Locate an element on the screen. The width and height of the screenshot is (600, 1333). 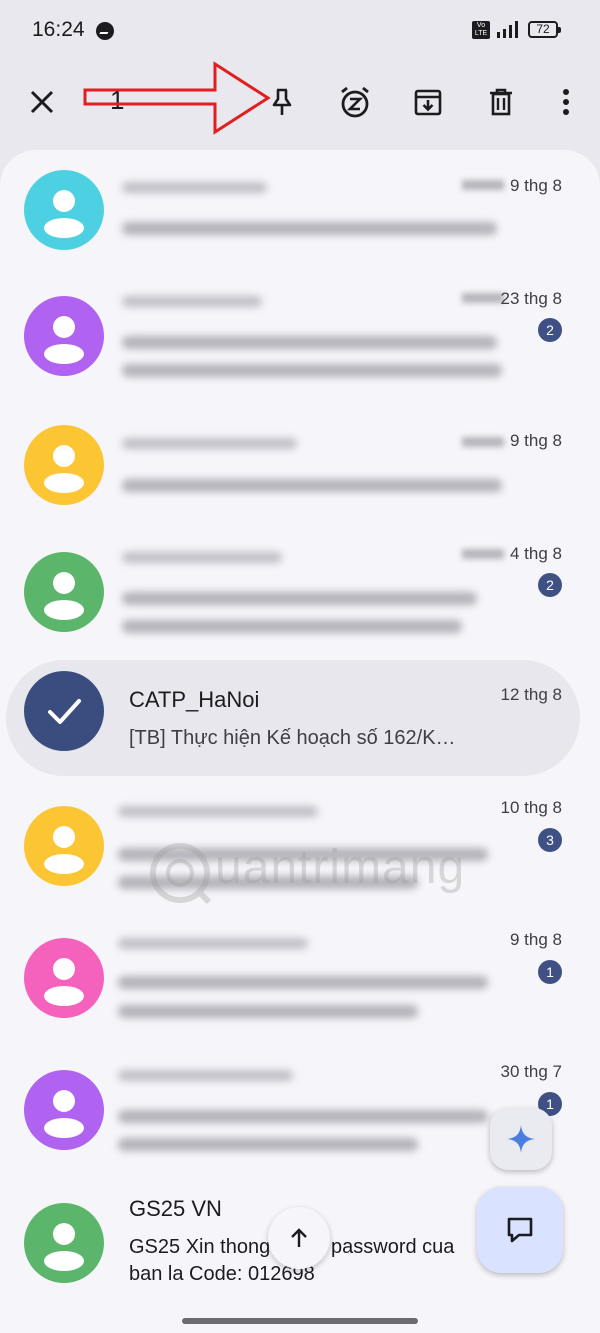
close-button is located at coordinates (42, 102).